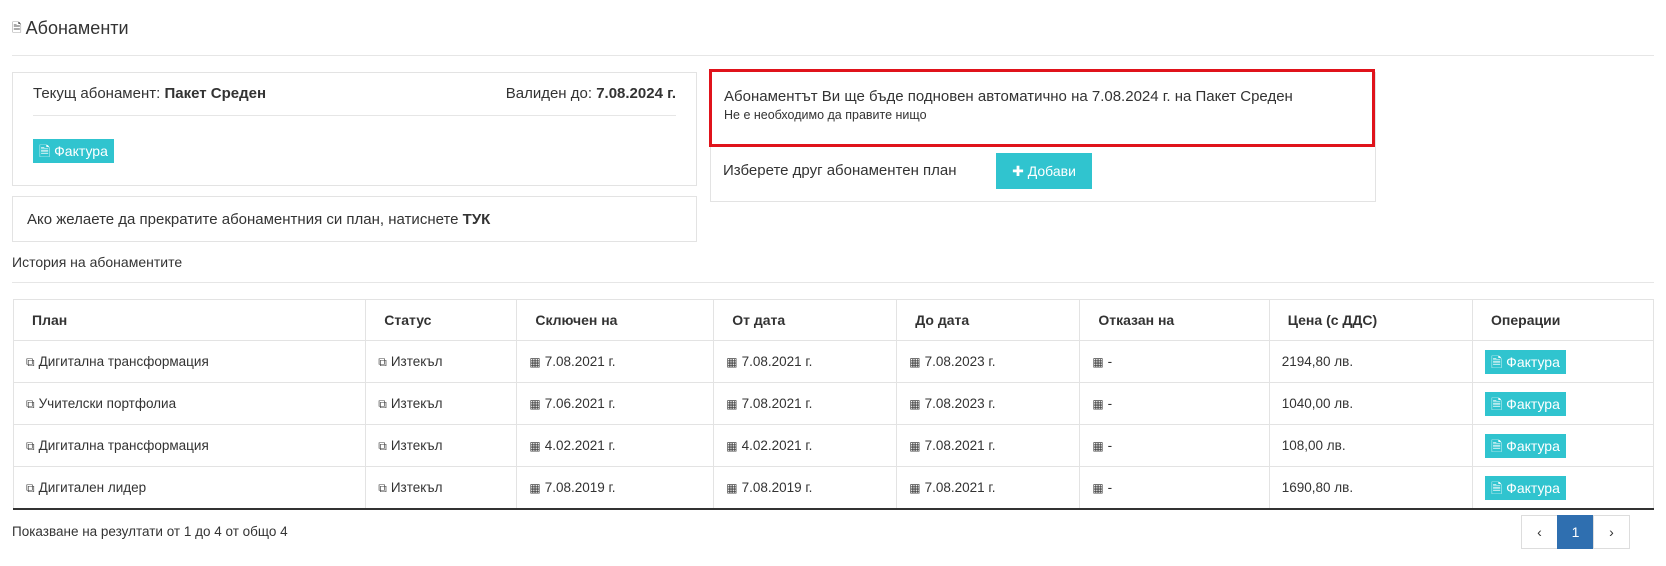 This screenshot has height=566, width=1666. Describe the element at coordinates (1174, 320) in the screenshot. I see `column-header-cancelled: Отказан на` at that location.